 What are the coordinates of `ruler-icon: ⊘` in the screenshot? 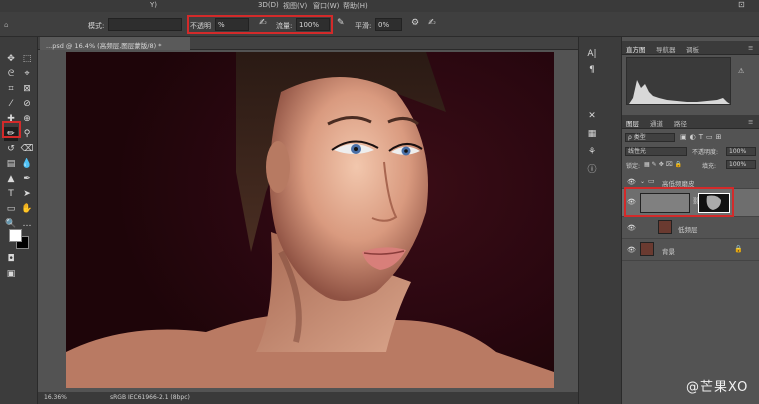 It's located at (27, 104).